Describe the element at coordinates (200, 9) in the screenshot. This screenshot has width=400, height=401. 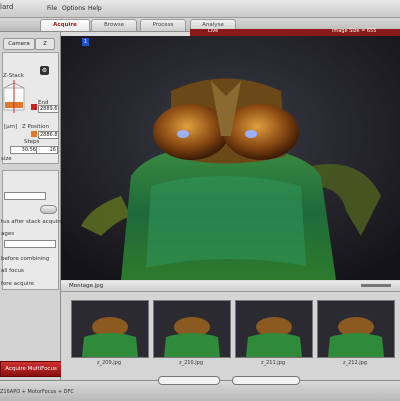
I see `title-bar: lard File Options Help` at that location.